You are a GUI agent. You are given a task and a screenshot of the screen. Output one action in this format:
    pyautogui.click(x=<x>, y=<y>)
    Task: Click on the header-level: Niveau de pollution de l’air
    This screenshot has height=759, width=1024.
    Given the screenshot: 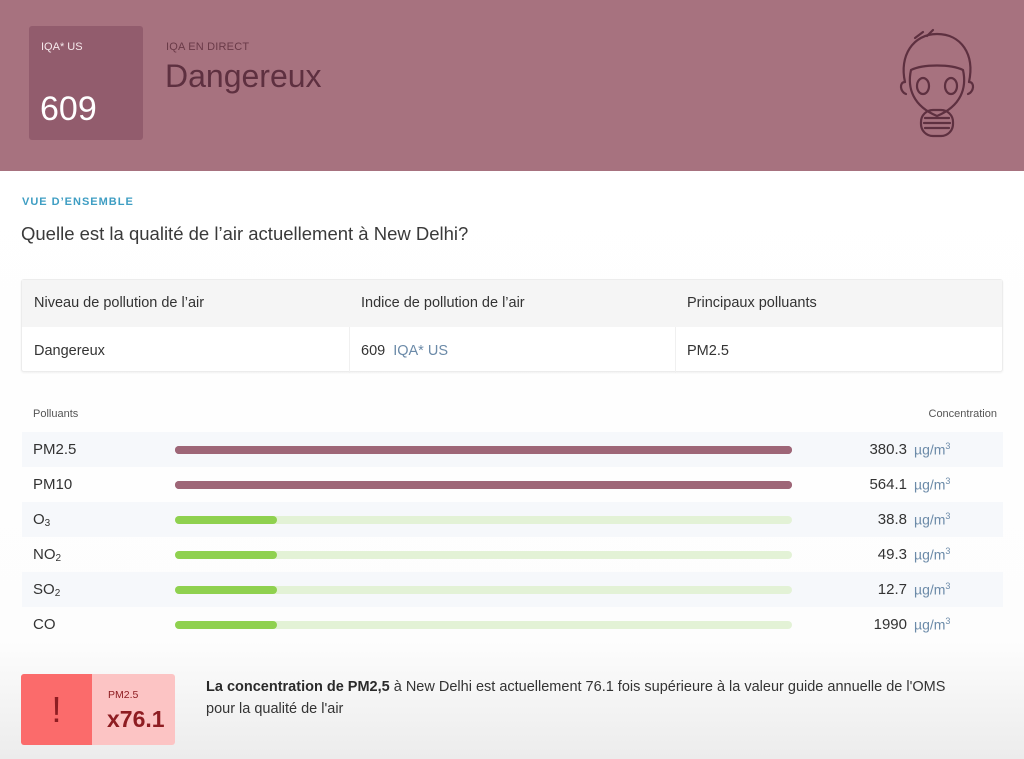 What is the action you would take?
    pyautogui.click(x=119, y=303)
    